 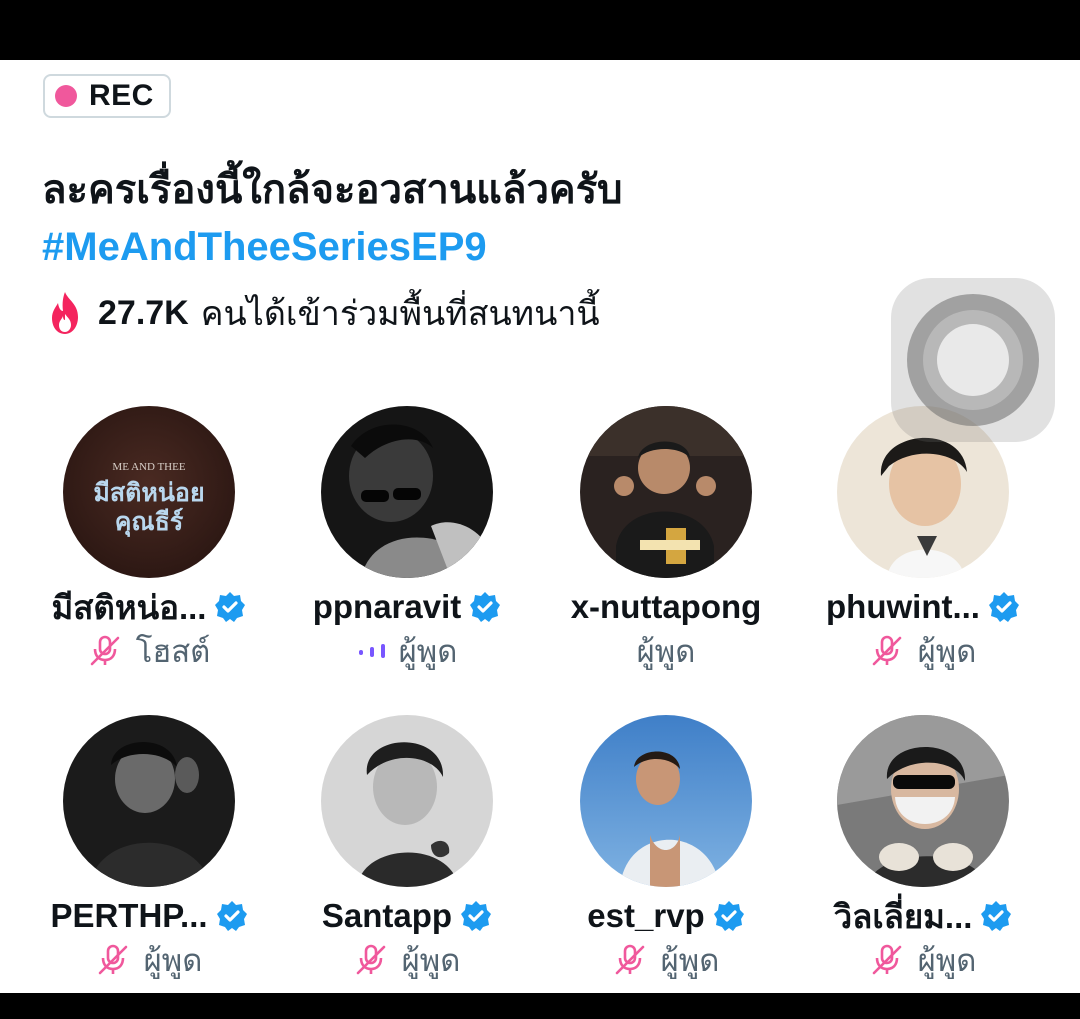 I want to click on assistive-touch-icon, so click(x=973, y=360).